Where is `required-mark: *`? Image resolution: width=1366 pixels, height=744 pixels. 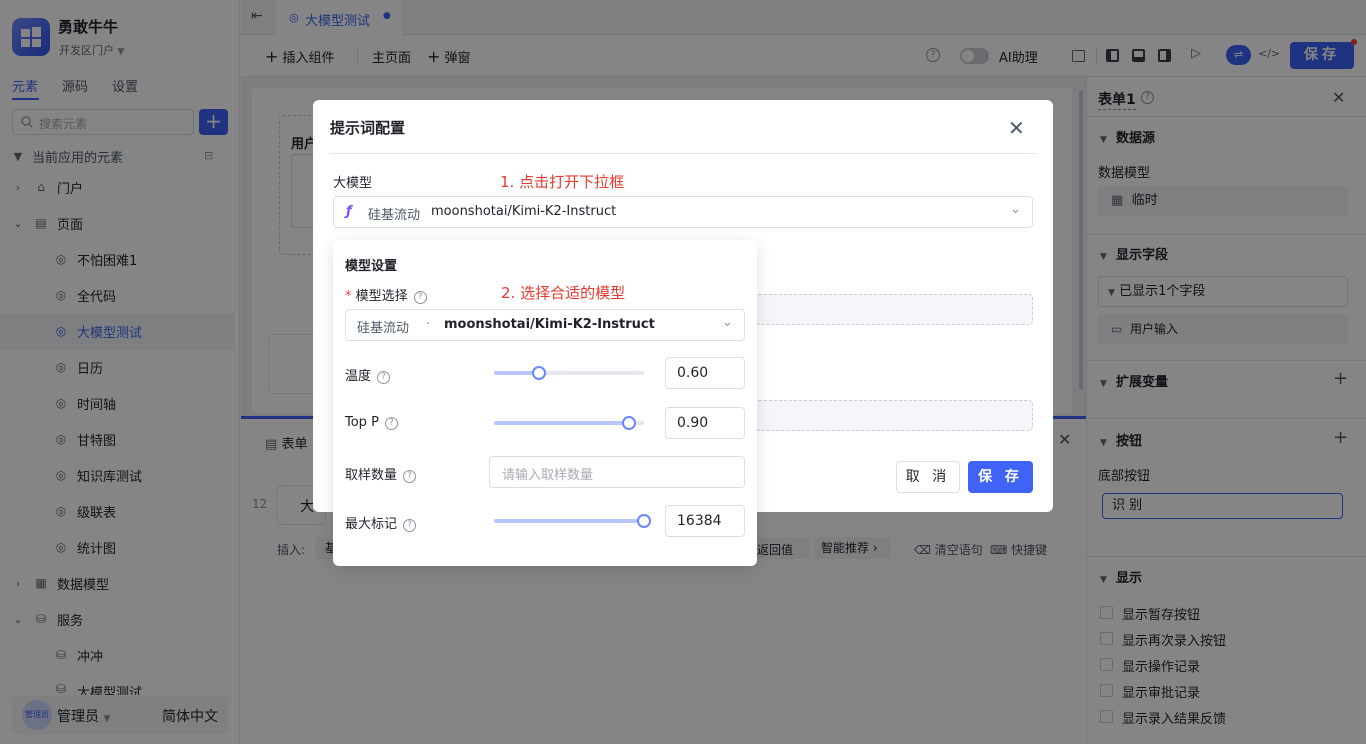 required-mark: * is located at coordinates (348, 296).